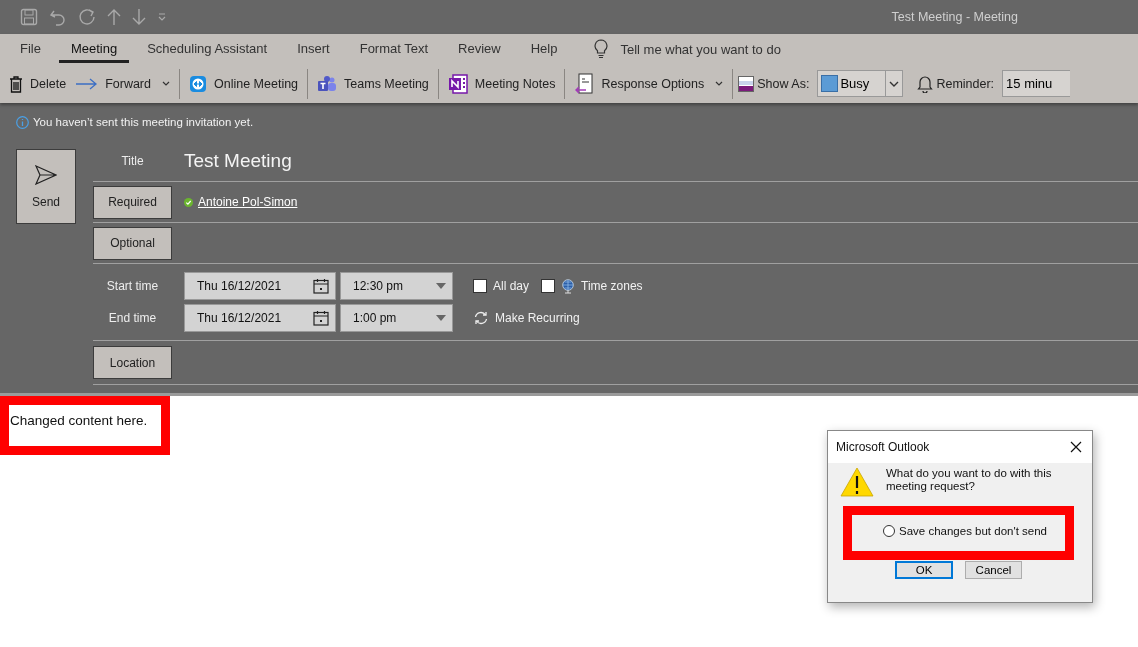 This screenshot has width=1138, height=647. Describe the element at coordinates (894, 83) in the screenshot. I see `chevron-down-icon` at that location.